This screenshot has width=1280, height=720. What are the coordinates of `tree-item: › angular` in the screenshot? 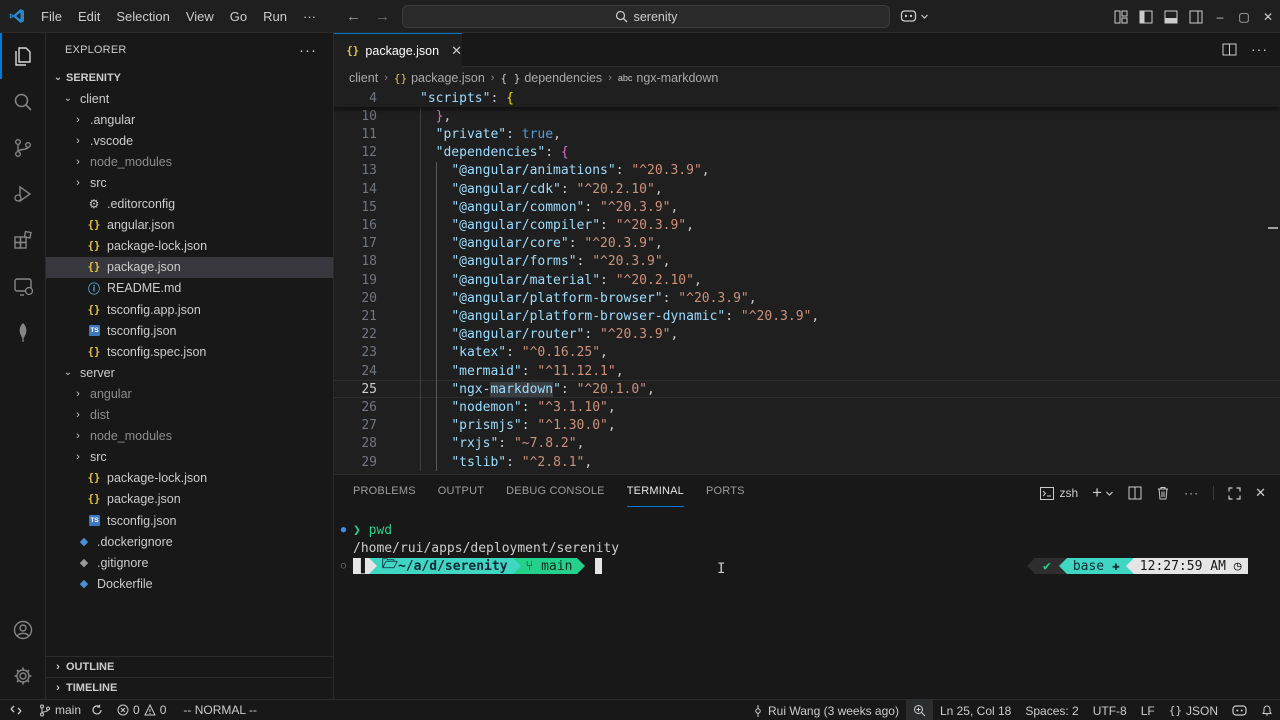 It's located at (189, 393).